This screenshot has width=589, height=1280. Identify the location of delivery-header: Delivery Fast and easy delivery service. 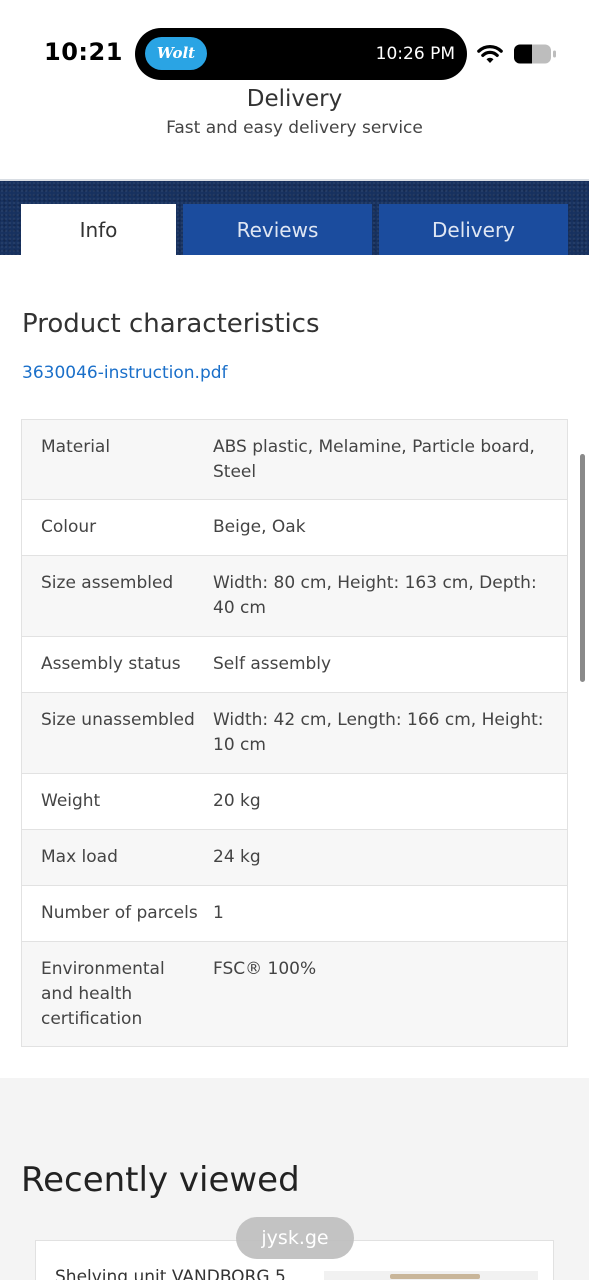
(294, 111).